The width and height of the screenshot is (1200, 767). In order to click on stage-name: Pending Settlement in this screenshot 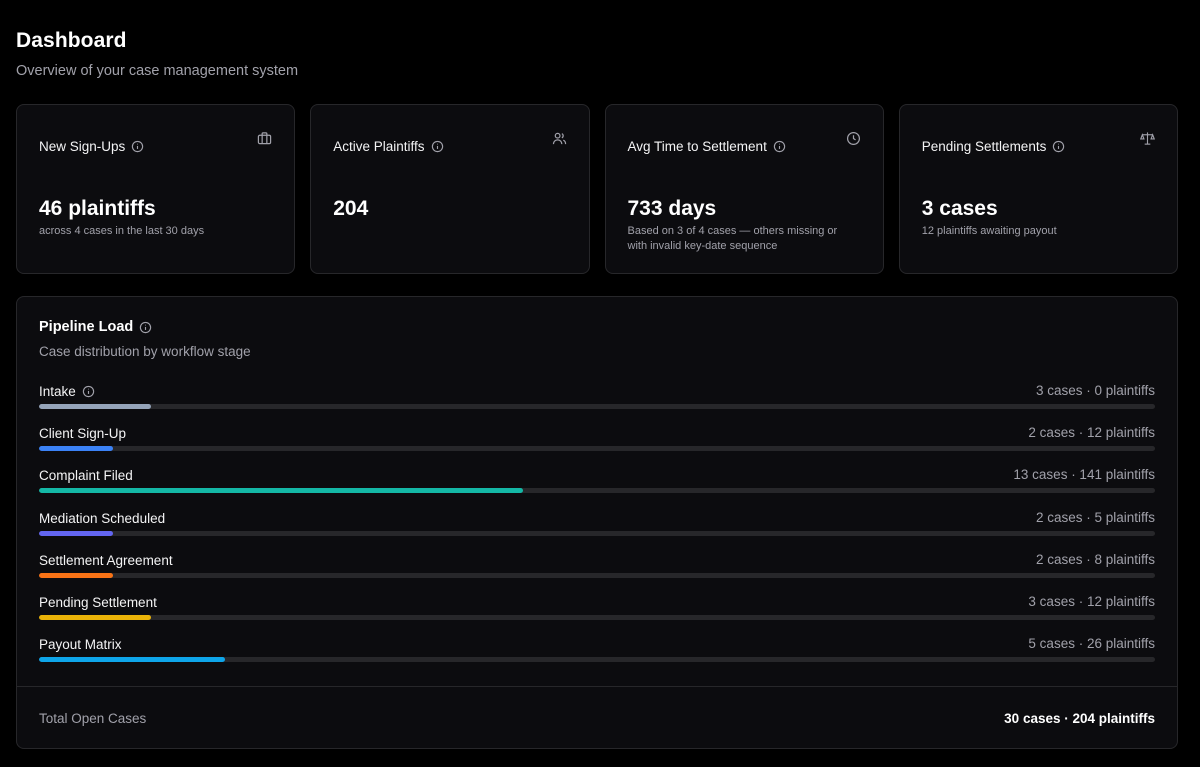, I will do `click(98, 602)`.